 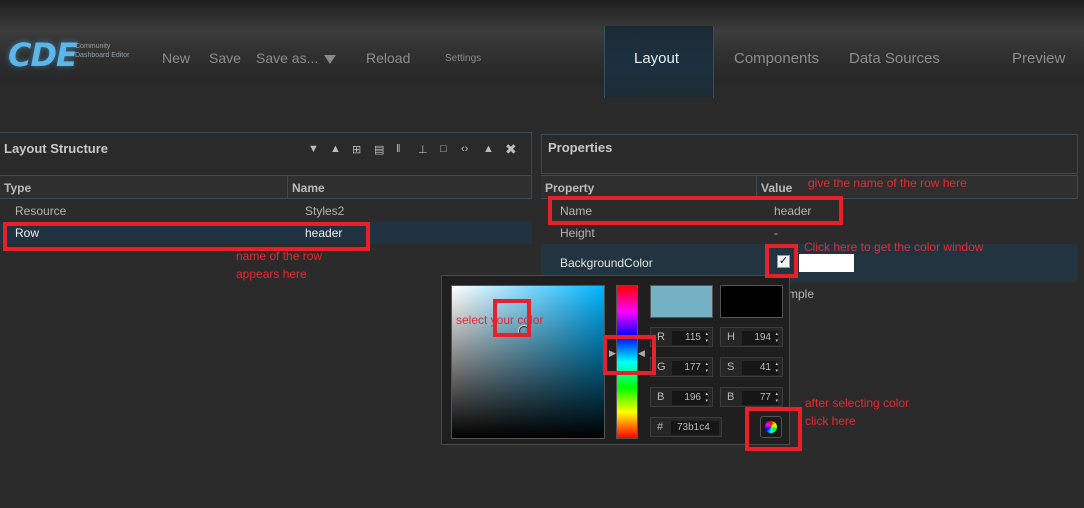 What do you see at coordinates (40, 211) in the screenshot?
I see `layout-row-type: Resource` at bounding box center [40, 211].